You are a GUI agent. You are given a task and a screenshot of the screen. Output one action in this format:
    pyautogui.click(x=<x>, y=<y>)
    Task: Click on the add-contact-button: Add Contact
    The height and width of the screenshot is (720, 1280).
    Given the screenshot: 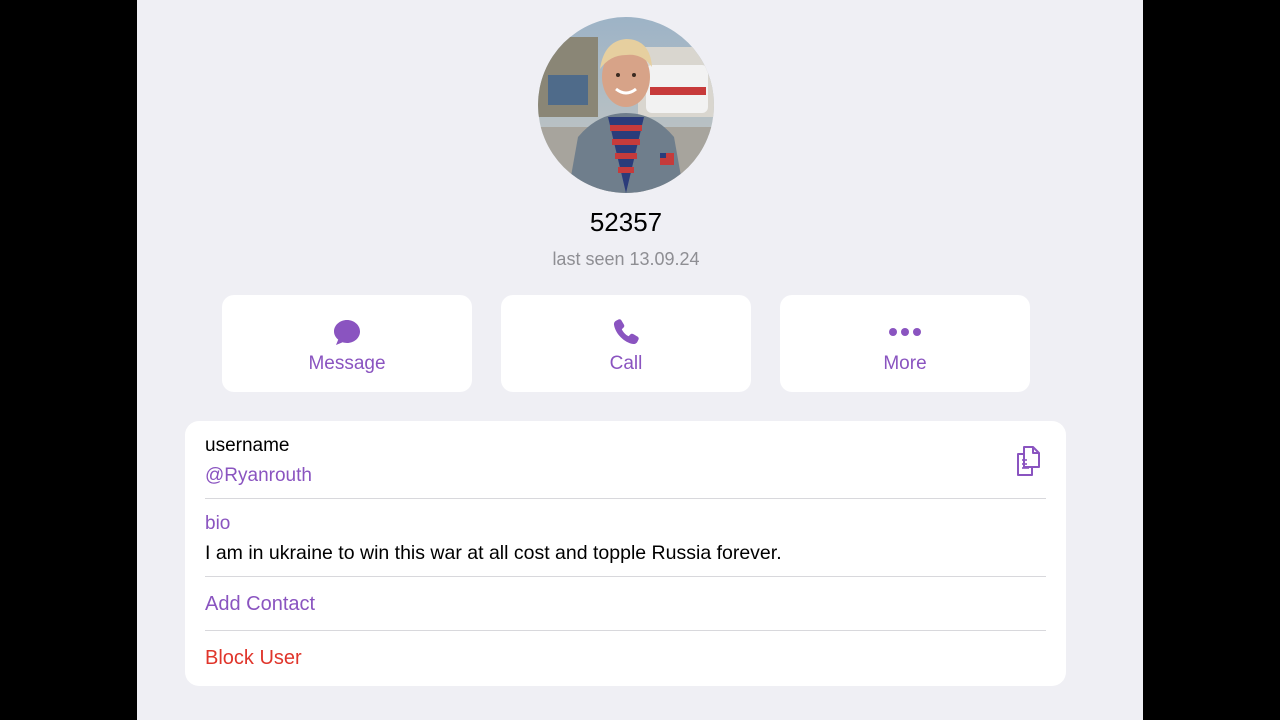 What is the action you would take?
    pyautogui.click(x=260, y=604)
    